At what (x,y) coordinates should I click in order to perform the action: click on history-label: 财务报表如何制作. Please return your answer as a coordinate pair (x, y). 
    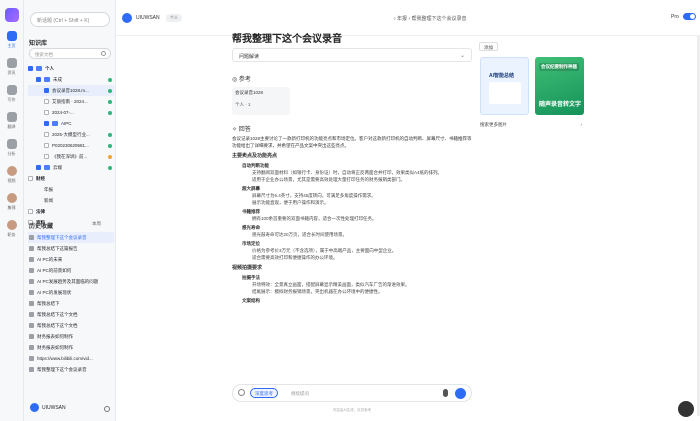
    Looking at the image, I should click on (55, 347).